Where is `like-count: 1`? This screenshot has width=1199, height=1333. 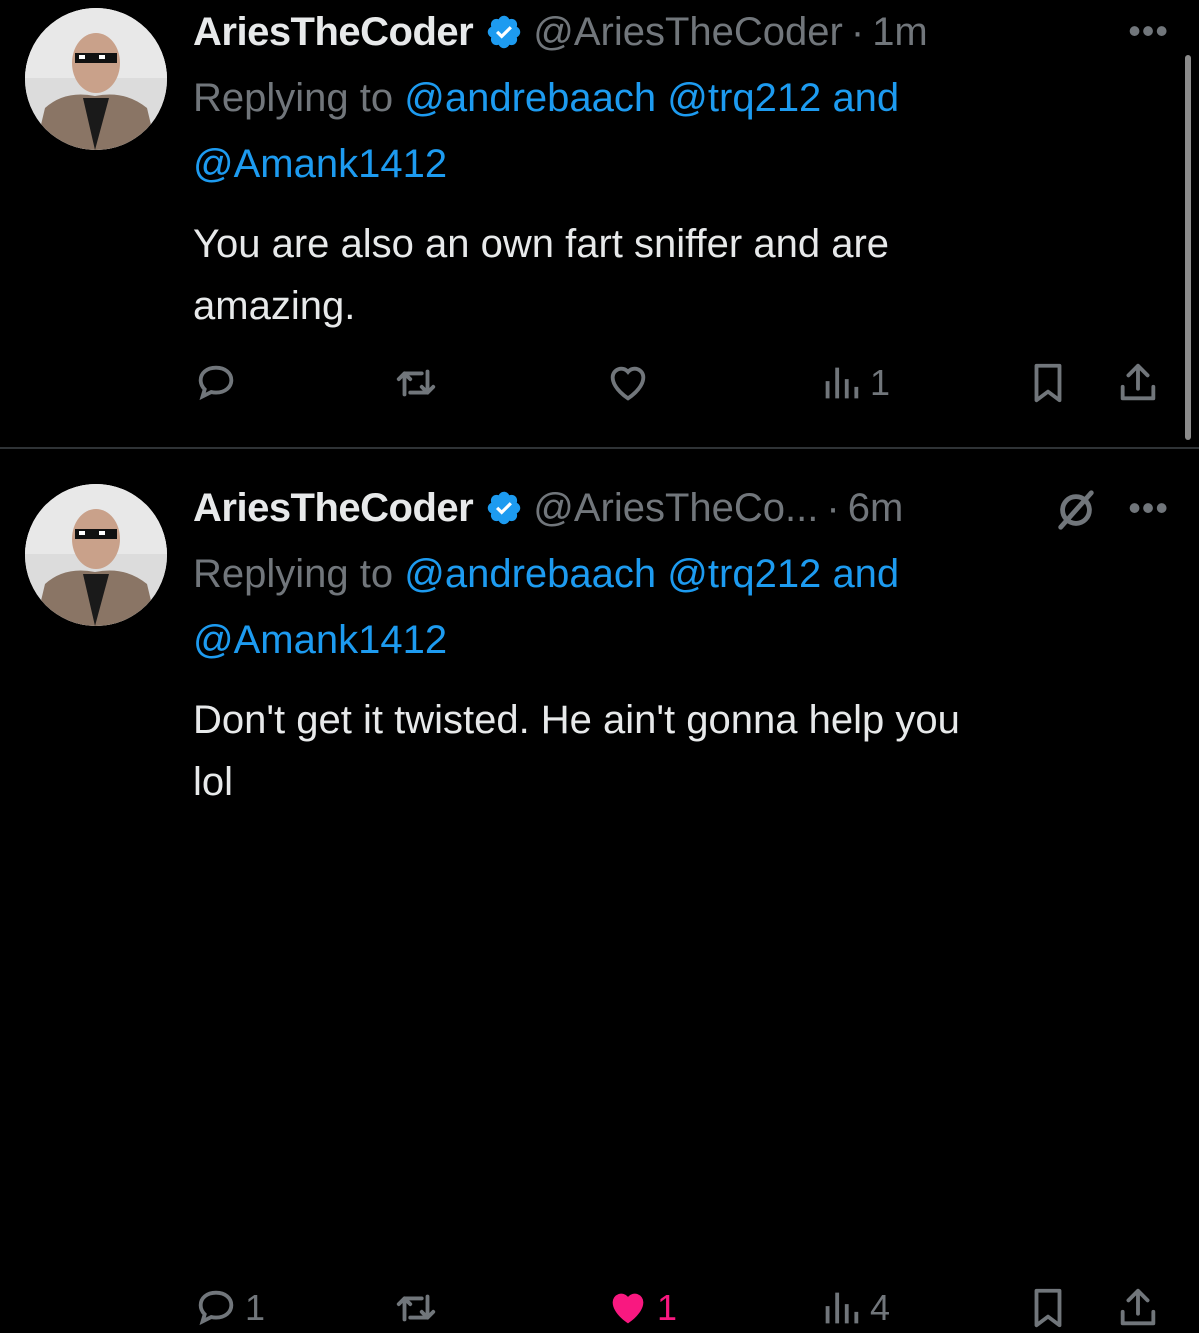
like-count: 1 is located at coordinates (667, 1307).